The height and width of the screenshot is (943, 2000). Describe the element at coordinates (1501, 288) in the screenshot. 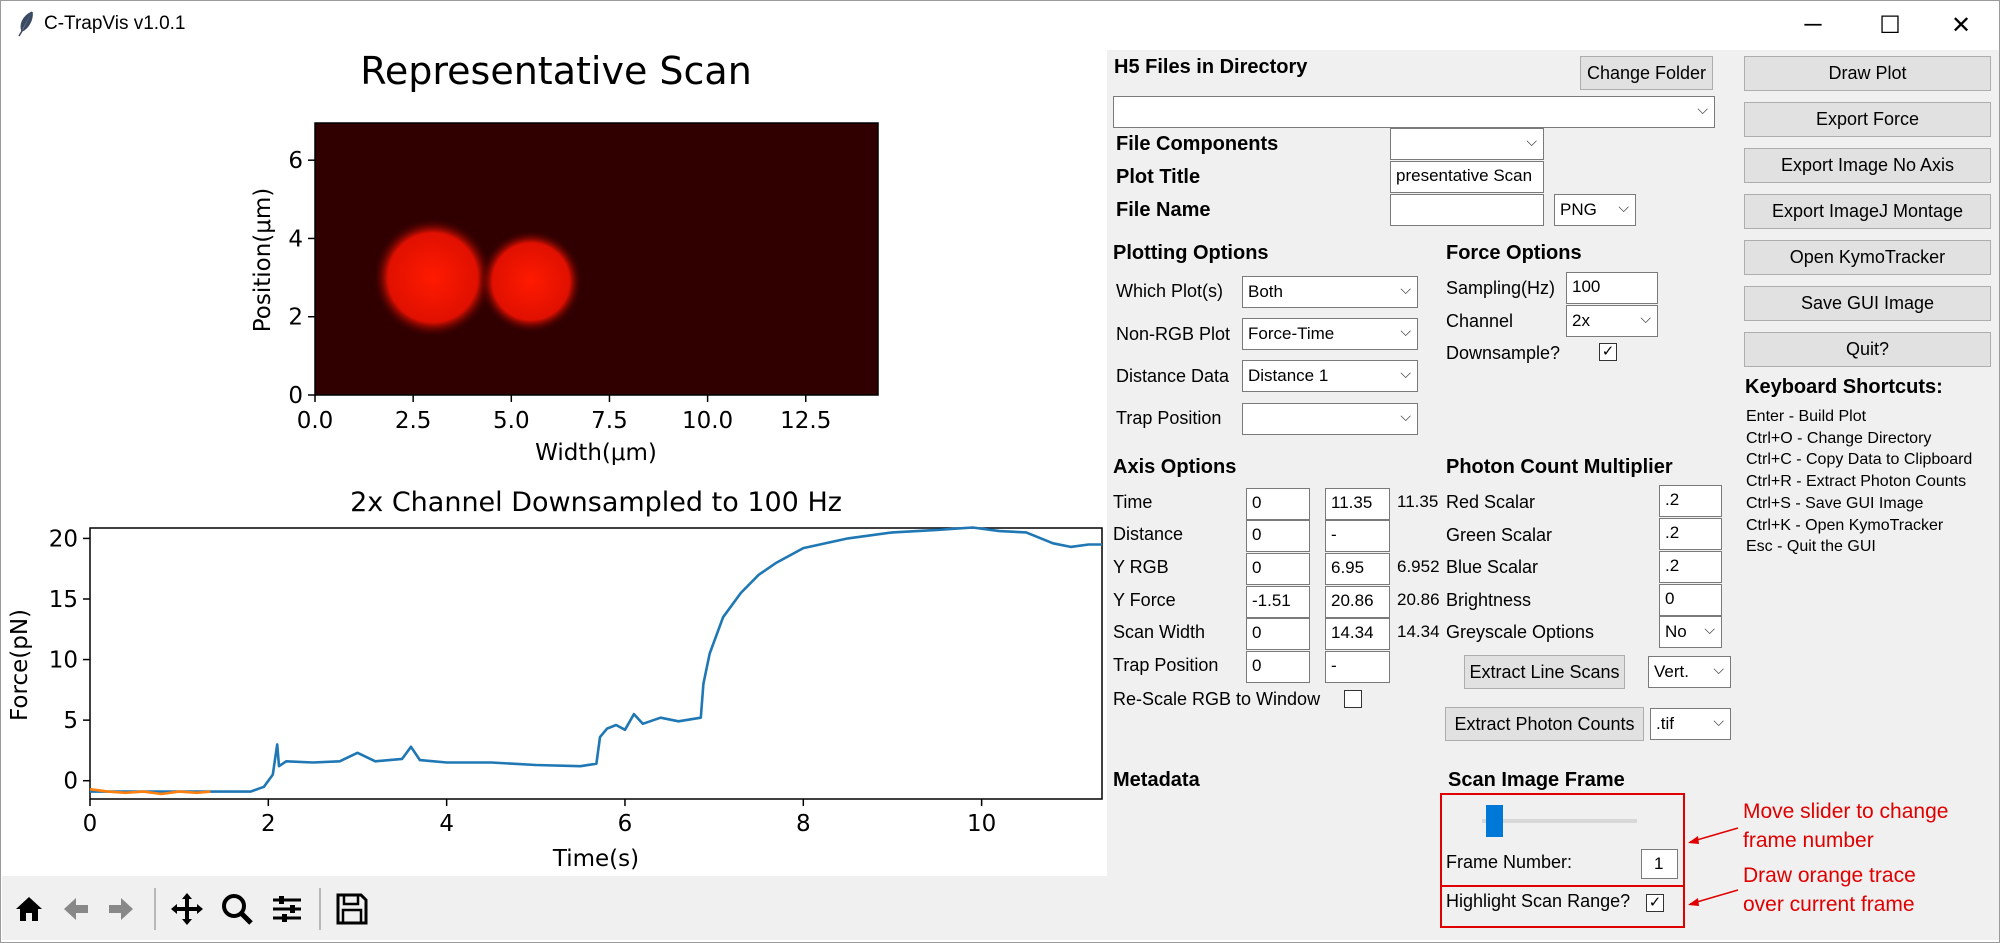

I see `sampling-label: Sampling(Hz)` at that location.